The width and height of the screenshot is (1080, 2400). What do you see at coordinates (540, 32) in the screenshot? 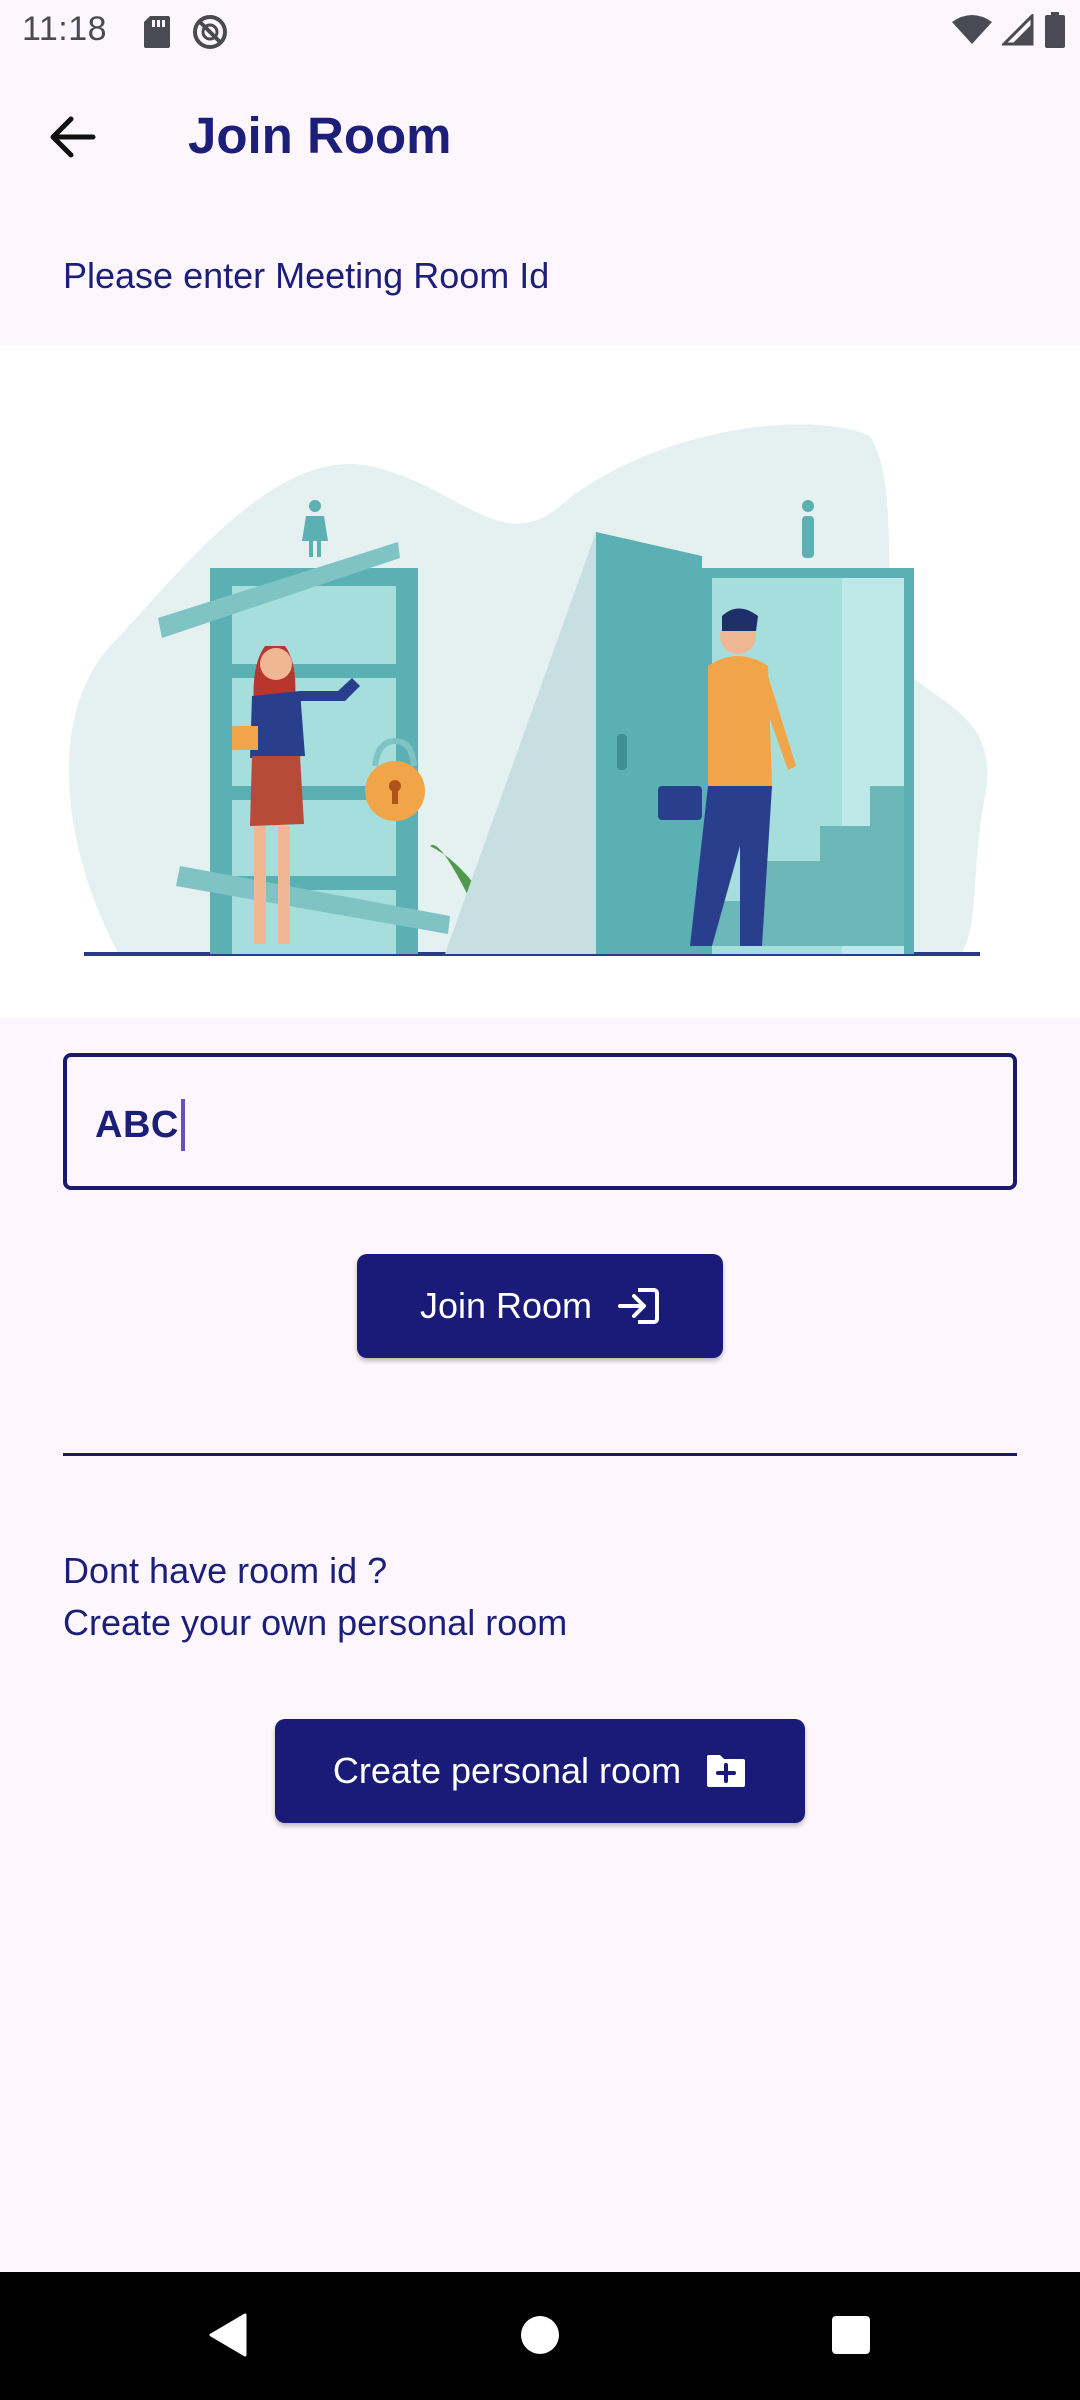
I see `status-bar: 11:18` at bounding box center [540, 32].